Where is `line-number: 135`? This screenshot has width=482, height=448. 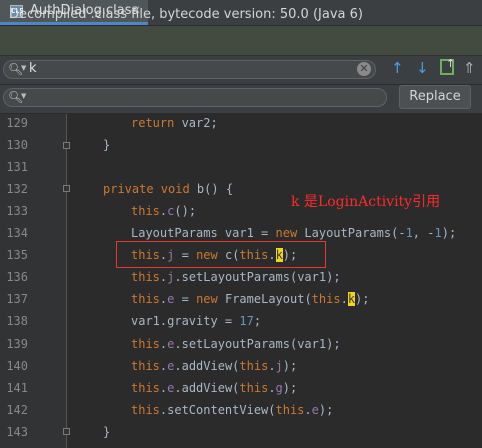
line-number: 135 is located at coordinates (17, 255).